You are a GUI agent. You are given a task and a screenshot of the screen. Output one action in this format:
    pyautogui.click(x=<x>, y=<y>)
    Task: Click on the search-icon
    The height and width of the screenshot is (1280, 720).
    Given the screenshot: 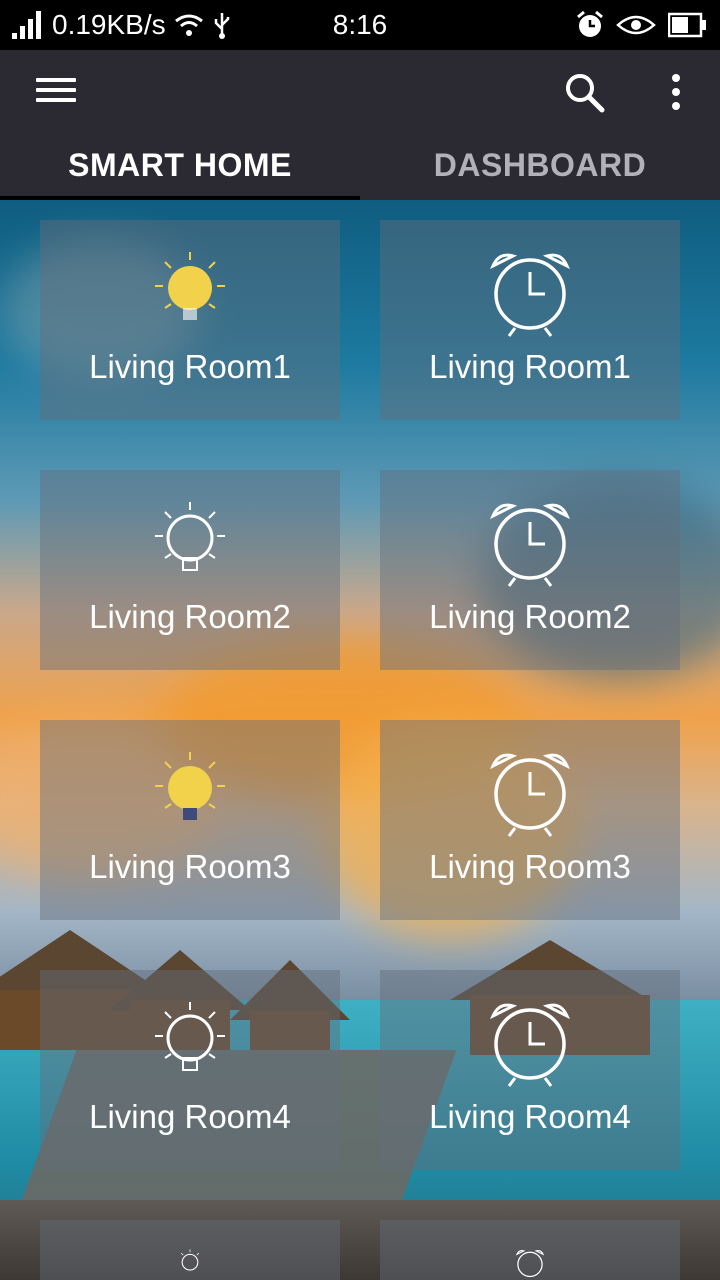 What is the action you would take?
    pyautogui.click(x=584, y=92)
    